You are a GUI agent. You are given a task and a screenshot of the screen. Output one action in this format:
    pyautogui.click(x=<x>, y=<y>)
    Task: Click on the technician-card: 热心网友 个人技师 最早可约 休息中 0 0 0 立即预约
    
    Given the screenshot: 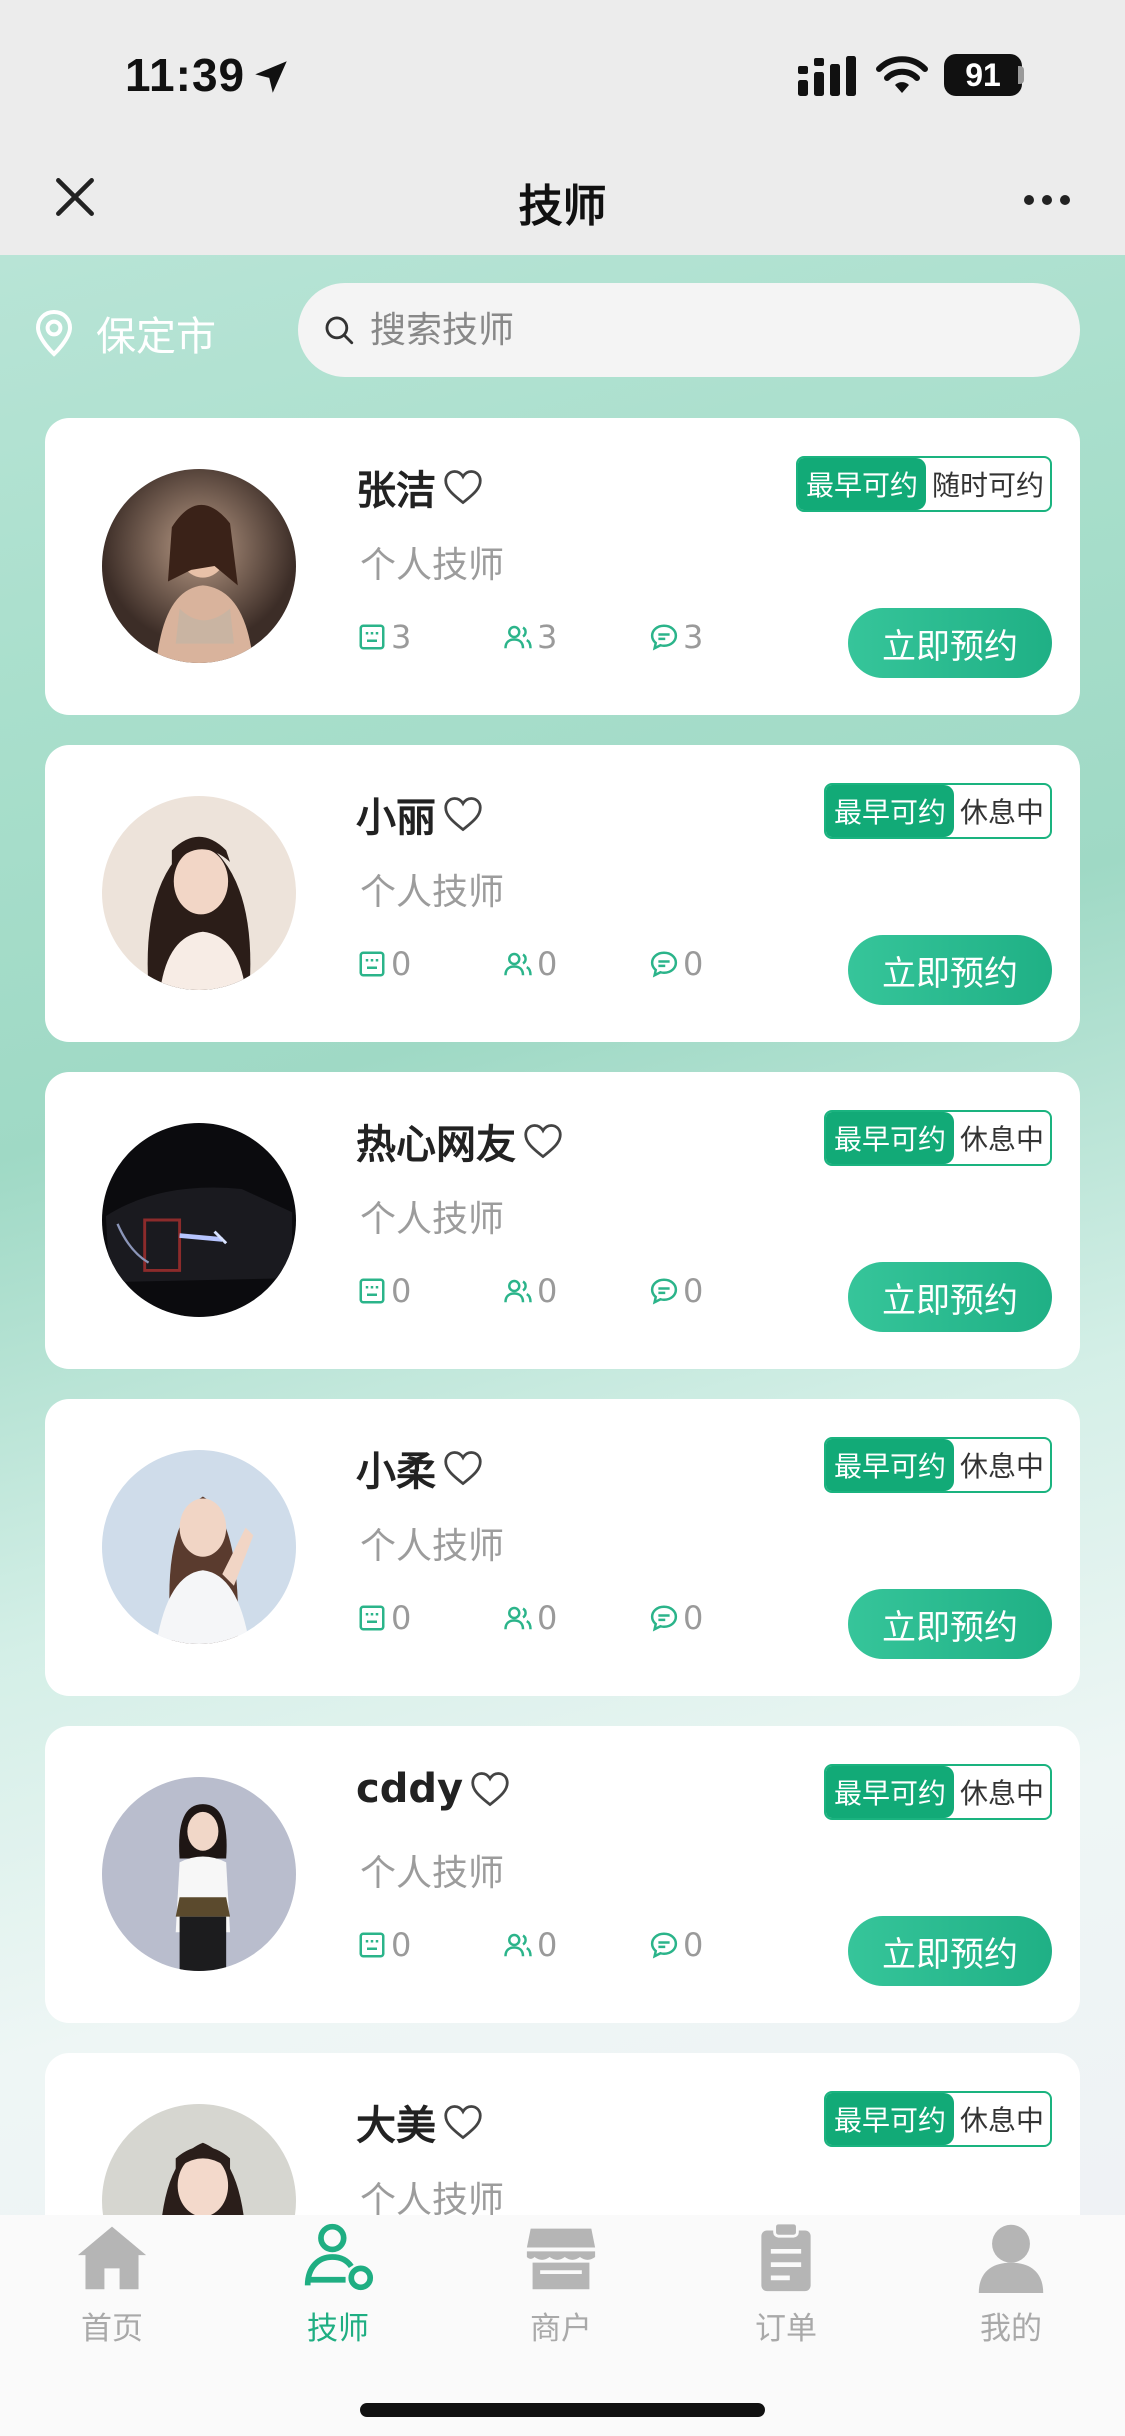 What is the action you would take?
    pyautogui.click(x=562, y=1220)
    